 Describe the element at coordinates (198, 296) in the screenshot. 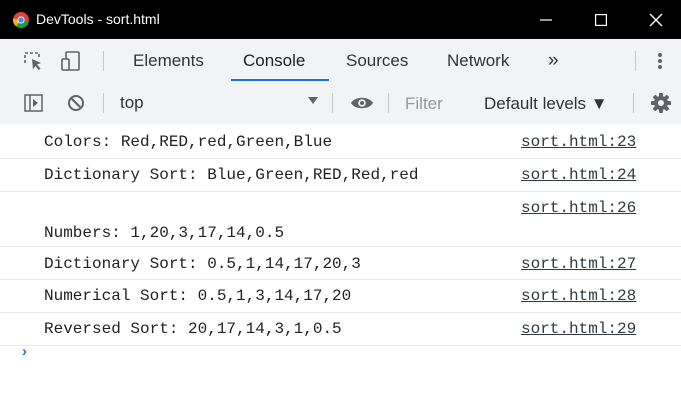

I see `console-message-text: Numerical Sort: 0.5,1,3,14,17,20` at that location.